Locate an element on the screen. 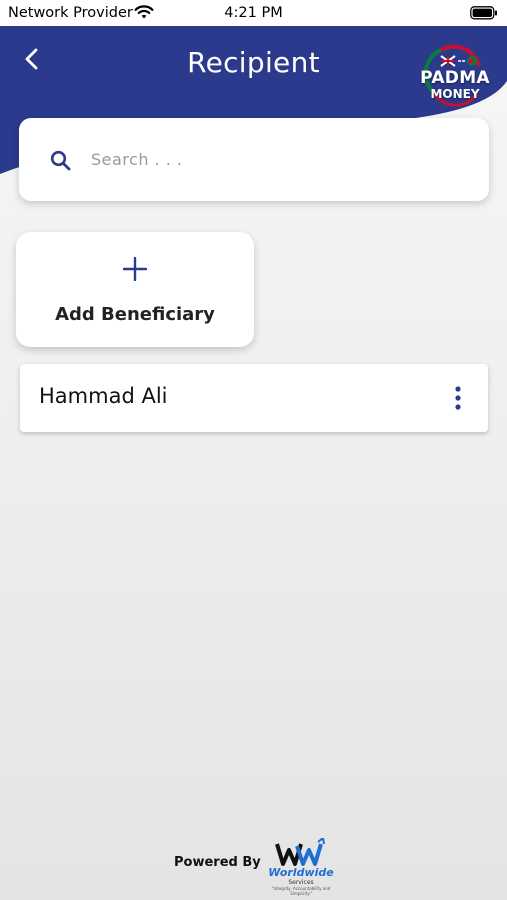  powered-by-label: Powered By is located at coordinates (217, 862).